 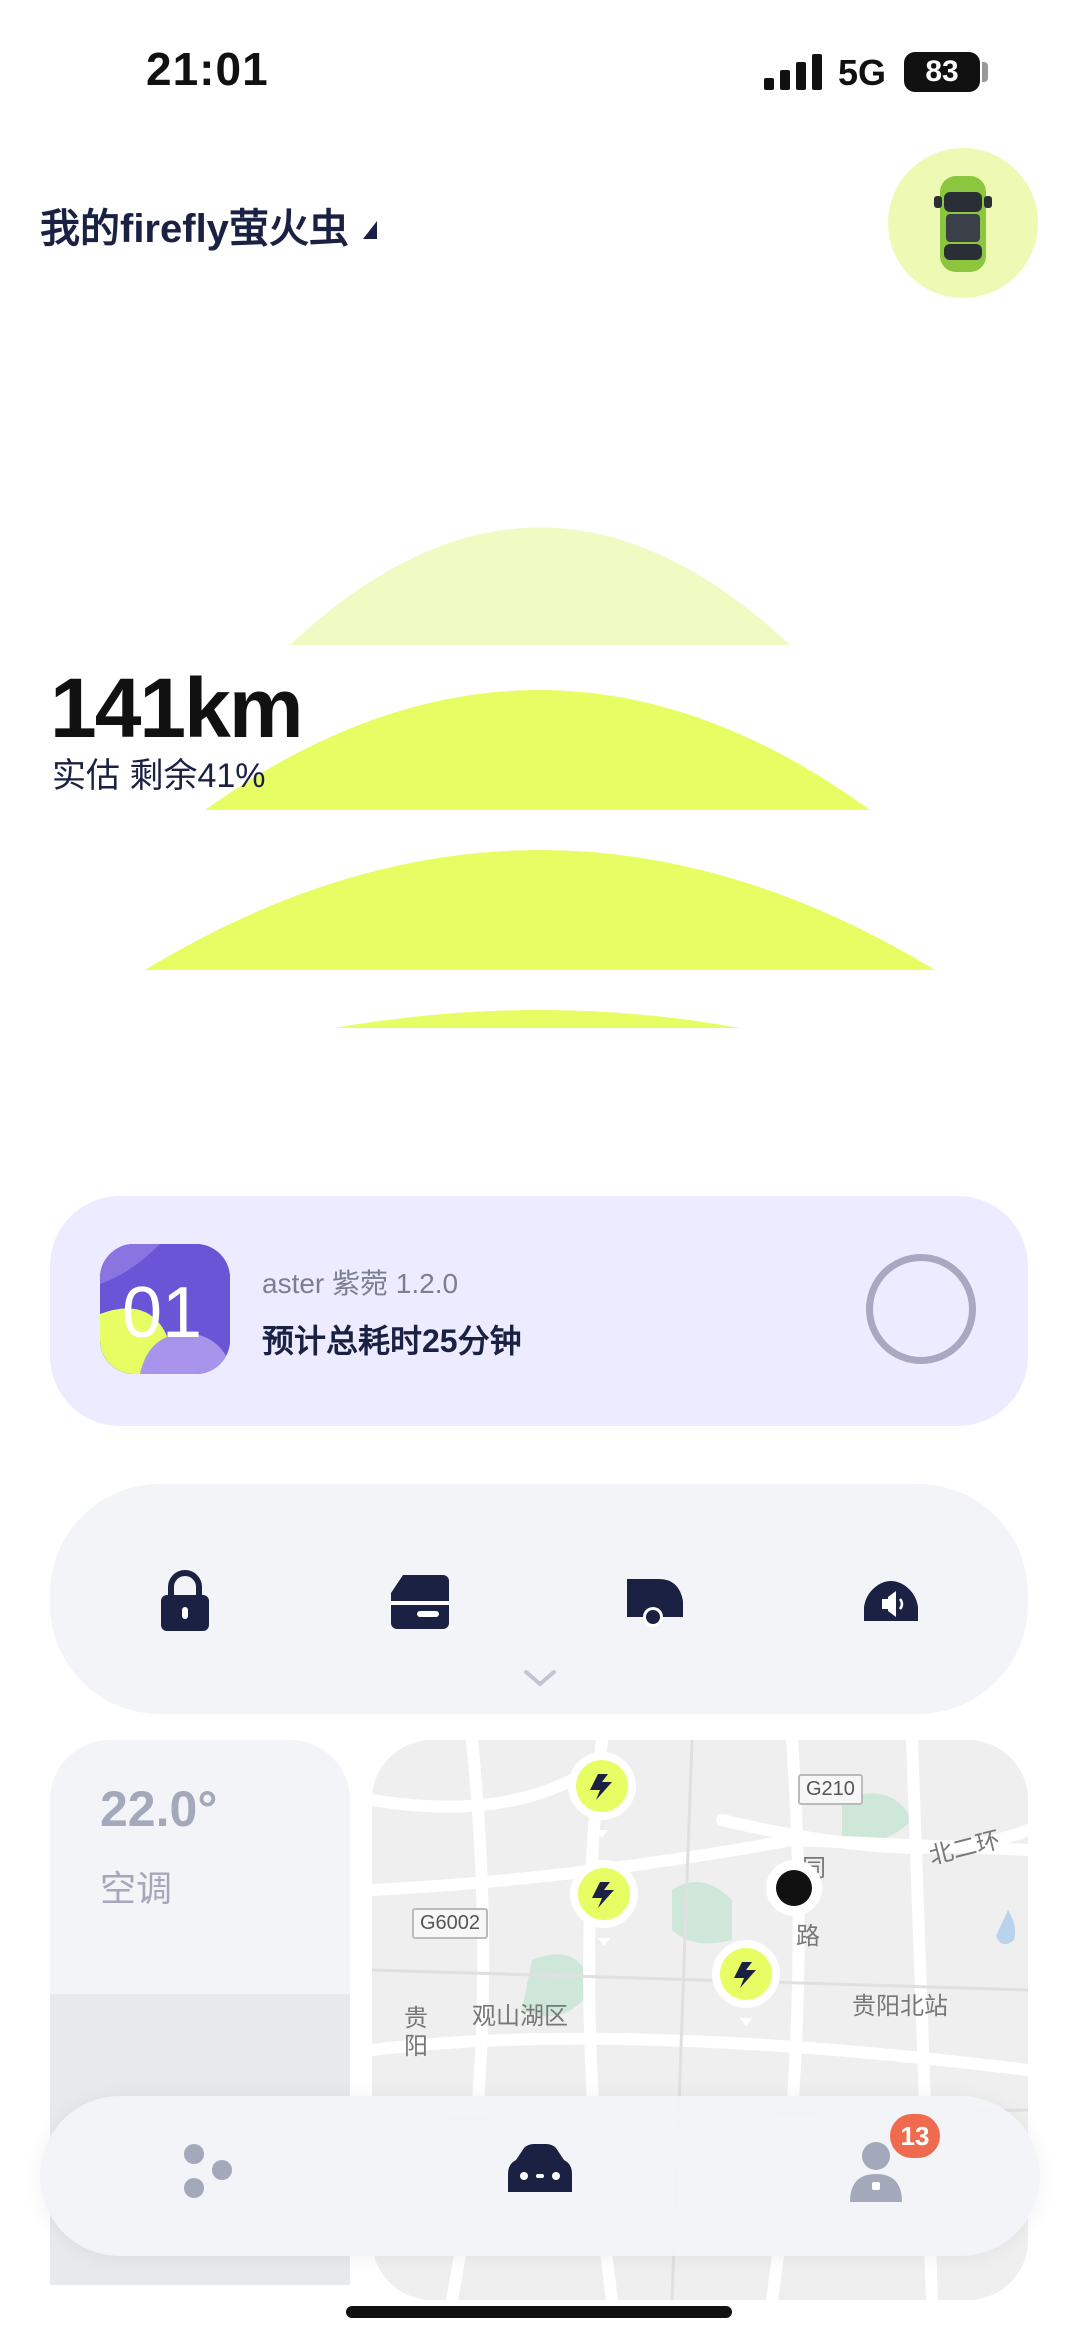 I want to click on vehicle-selector: 我的firefly萤火虫, so click(x=208, y=225).